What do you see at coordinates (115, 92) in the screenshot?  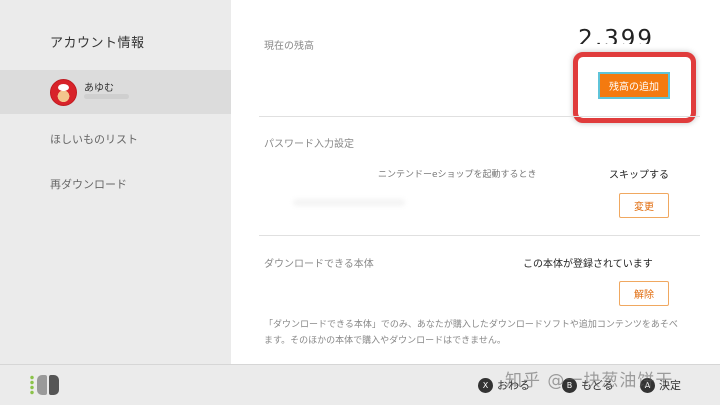 I see `sidebar-item-account: あゆむ` at bounding box center [115, 92].